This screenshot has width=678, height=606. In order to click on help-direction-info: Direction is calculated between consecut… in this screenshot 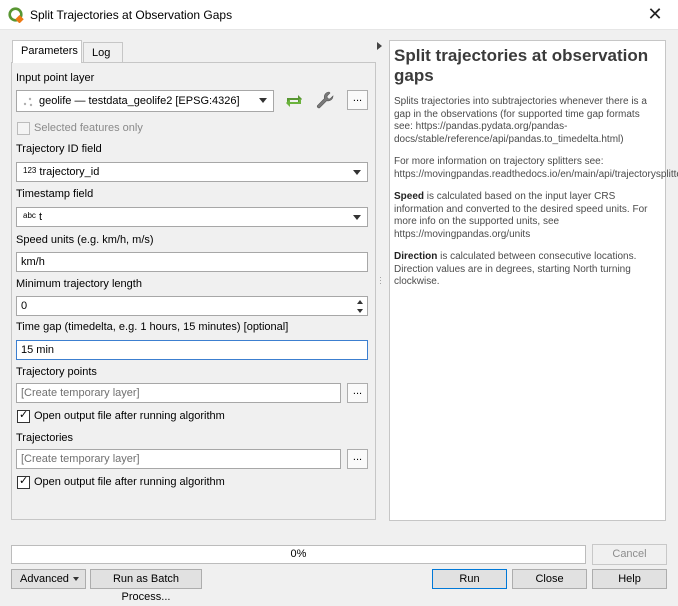, I will do `click(527, 270)`.